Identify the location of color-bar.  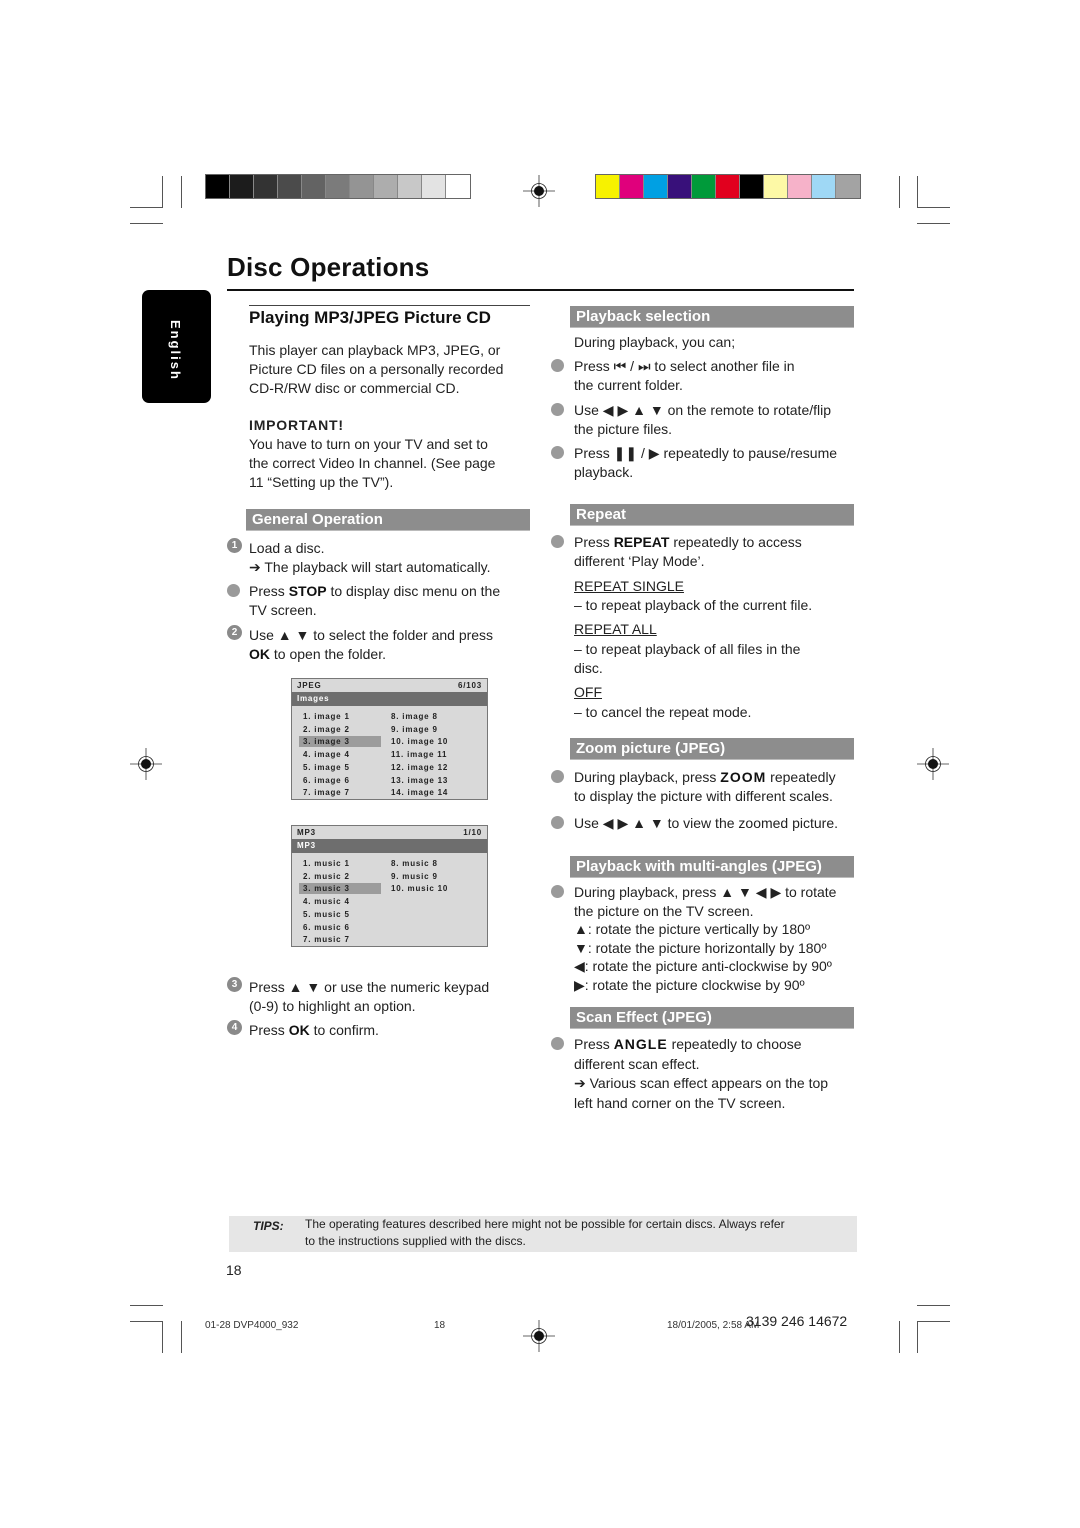
(728, 186).